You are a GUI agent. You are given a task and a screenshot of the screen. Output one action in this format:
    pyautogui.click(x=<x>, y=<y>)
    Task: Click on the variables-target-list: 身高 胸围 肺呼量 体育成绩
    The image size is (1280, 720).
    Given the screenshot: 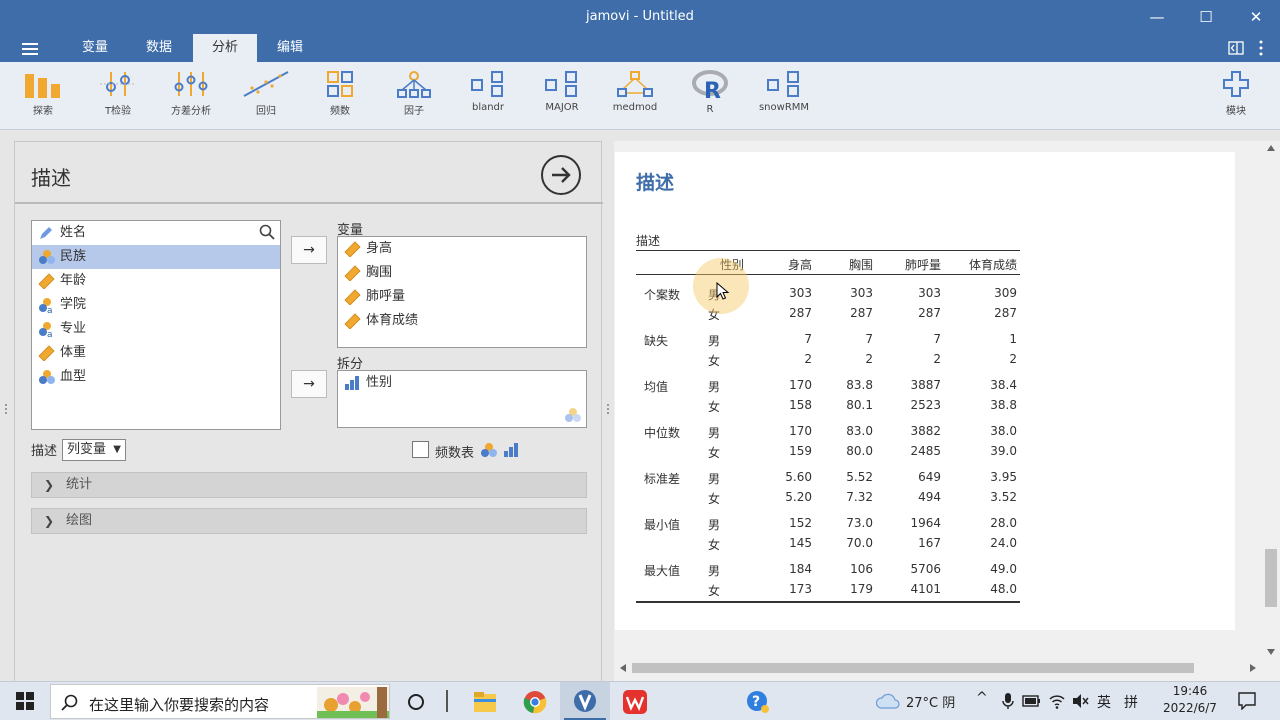 What is the action you would take?
    pyautogui.click(x=462, y=292)
    